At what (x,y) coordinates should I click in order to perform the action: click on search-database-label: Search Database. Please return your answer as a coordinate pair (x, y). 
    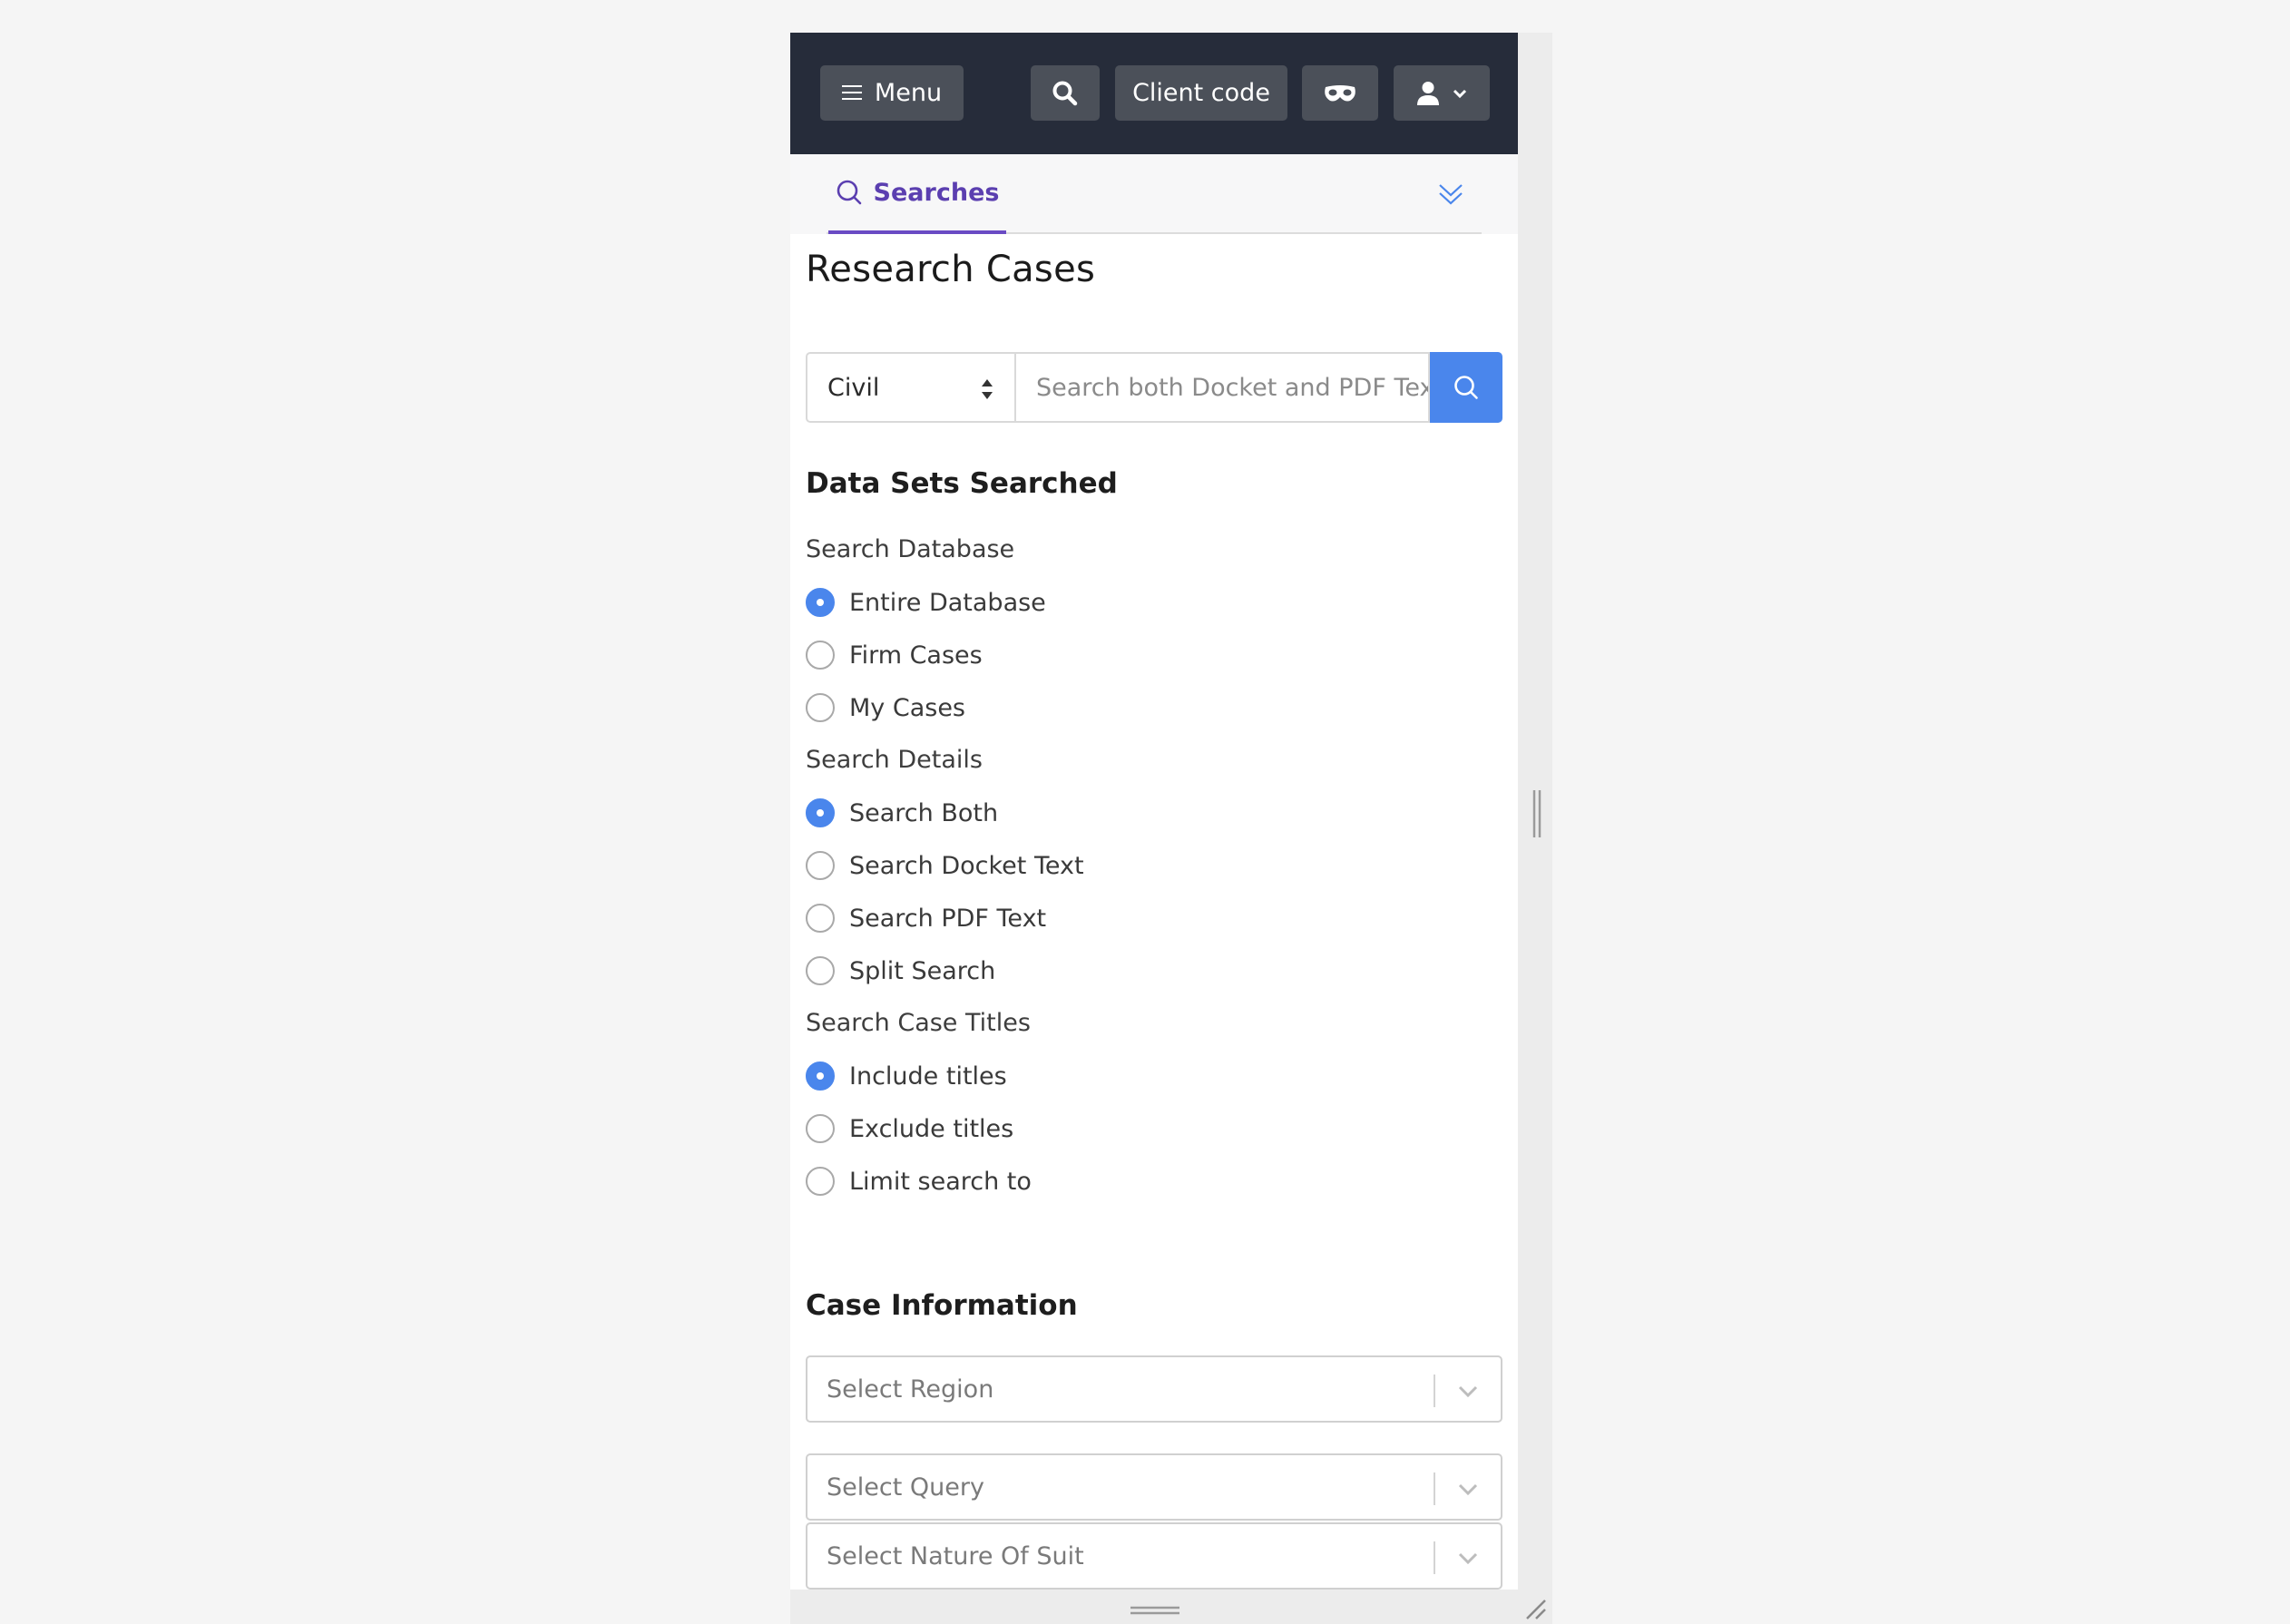
    Looking at the image, I should click on (910, 549).